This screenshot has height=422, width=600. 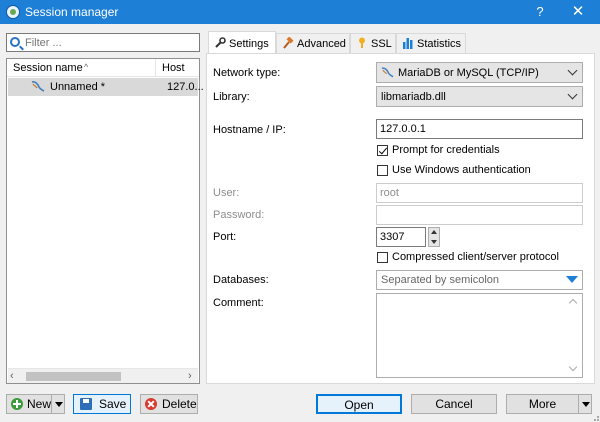 What do you see at coordinates (111, 42) in the screenshot?
I see `filter-input` at bounding box center [111, 42].